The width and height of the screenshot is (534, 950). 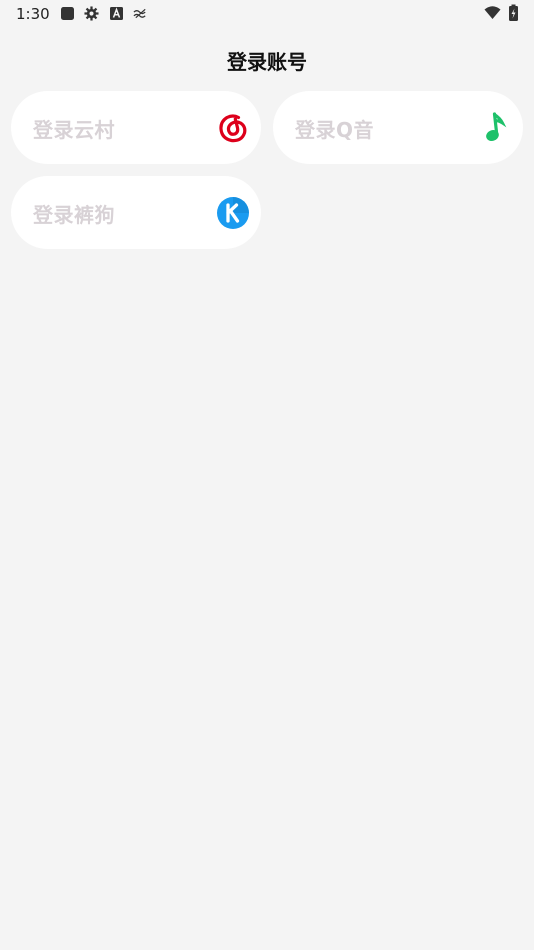 I want to click on login-kugou-button: 登录裤狗, so click(x=136, y=212).